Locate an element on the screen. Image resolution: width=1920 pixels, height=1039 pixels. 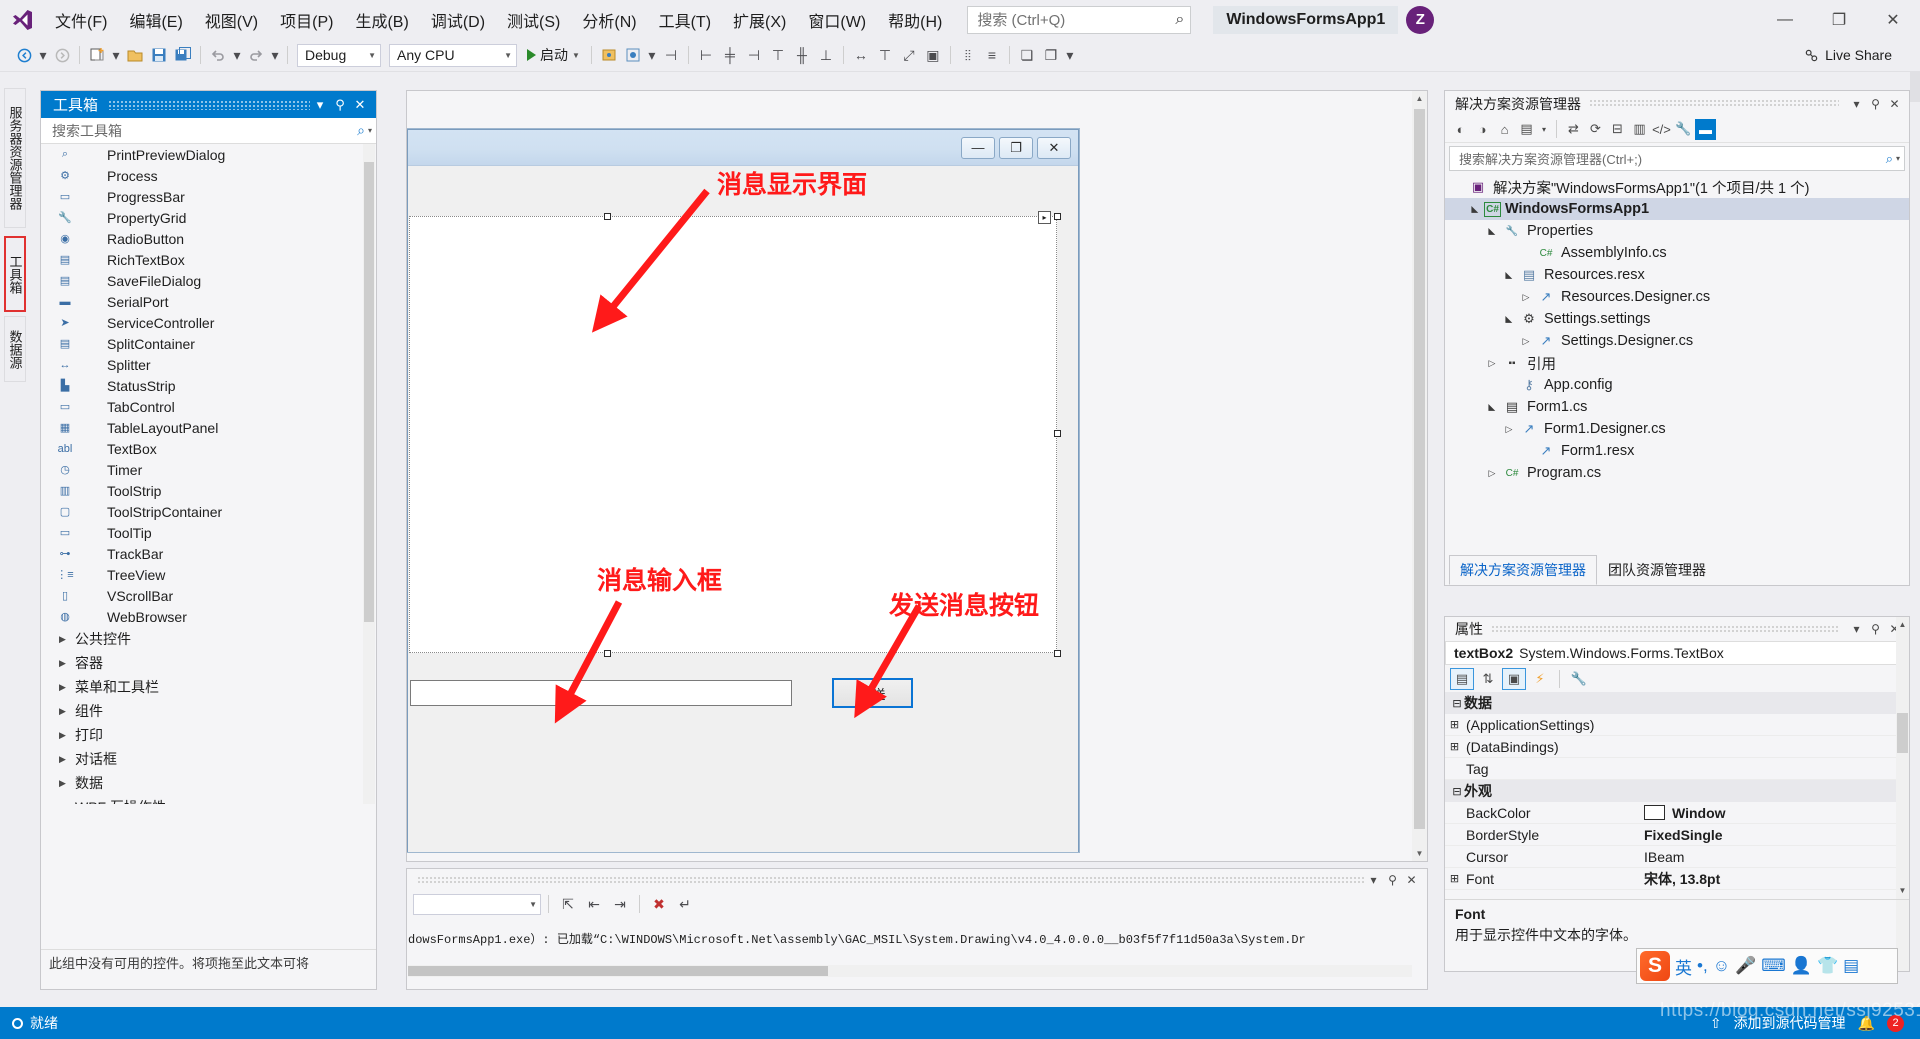
collapse-all-icon: ⊟ is located at coordinates (1617, 129).